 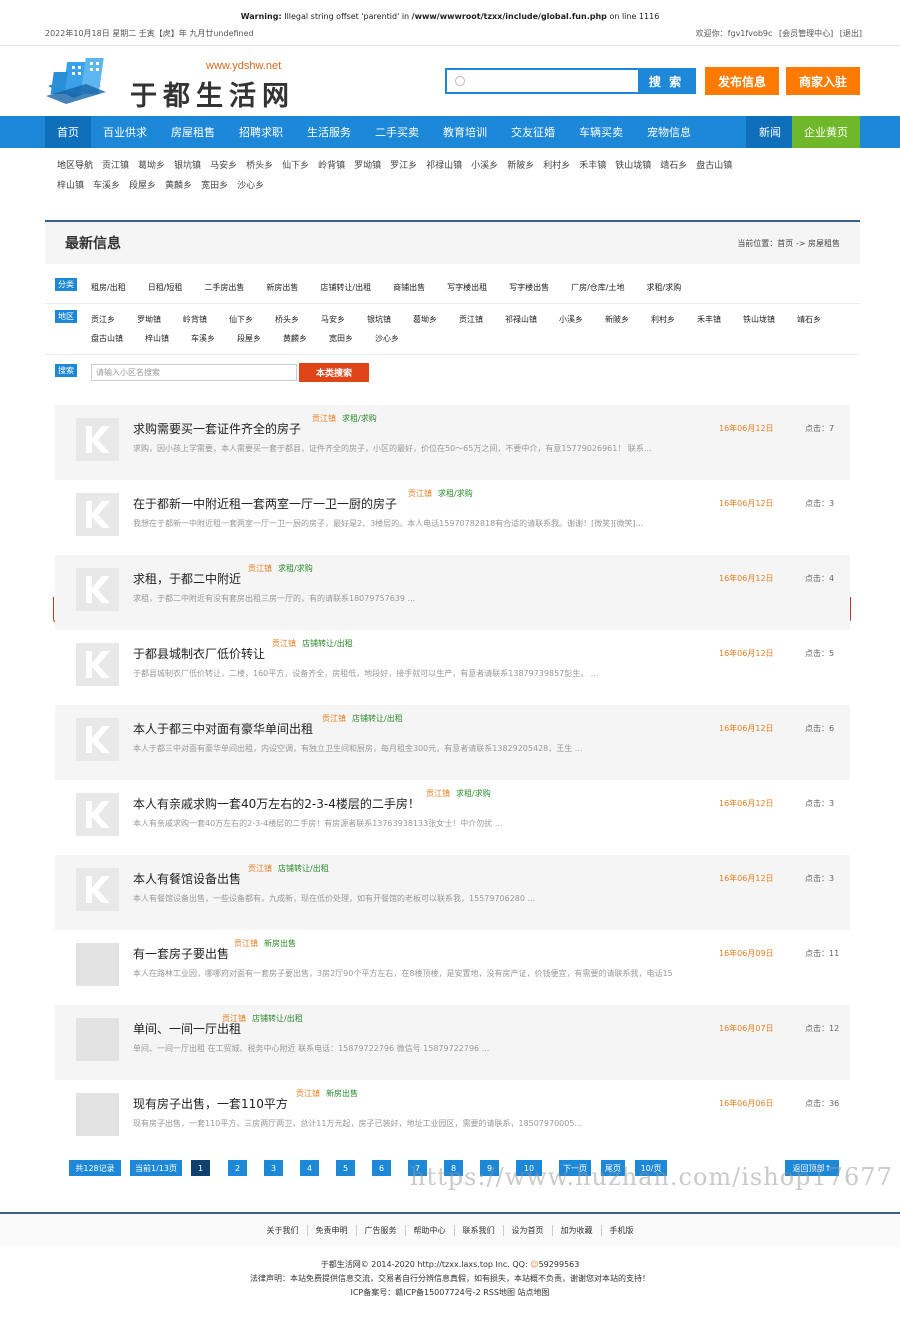 What do you see at coordinates (250, 186) in the screenshot?
I see `town-link: 沙心乡` at bounding box center [250, 186].